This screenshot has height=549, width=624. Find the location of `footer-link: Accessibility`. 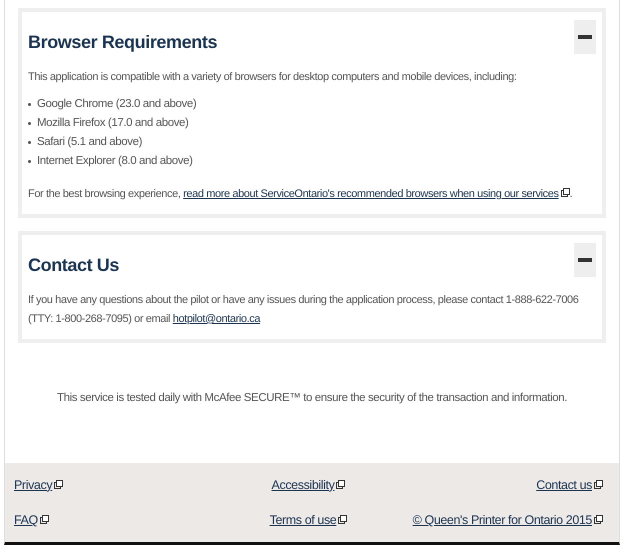

footer-link: Accessibility is located at coordinates (309, 485).